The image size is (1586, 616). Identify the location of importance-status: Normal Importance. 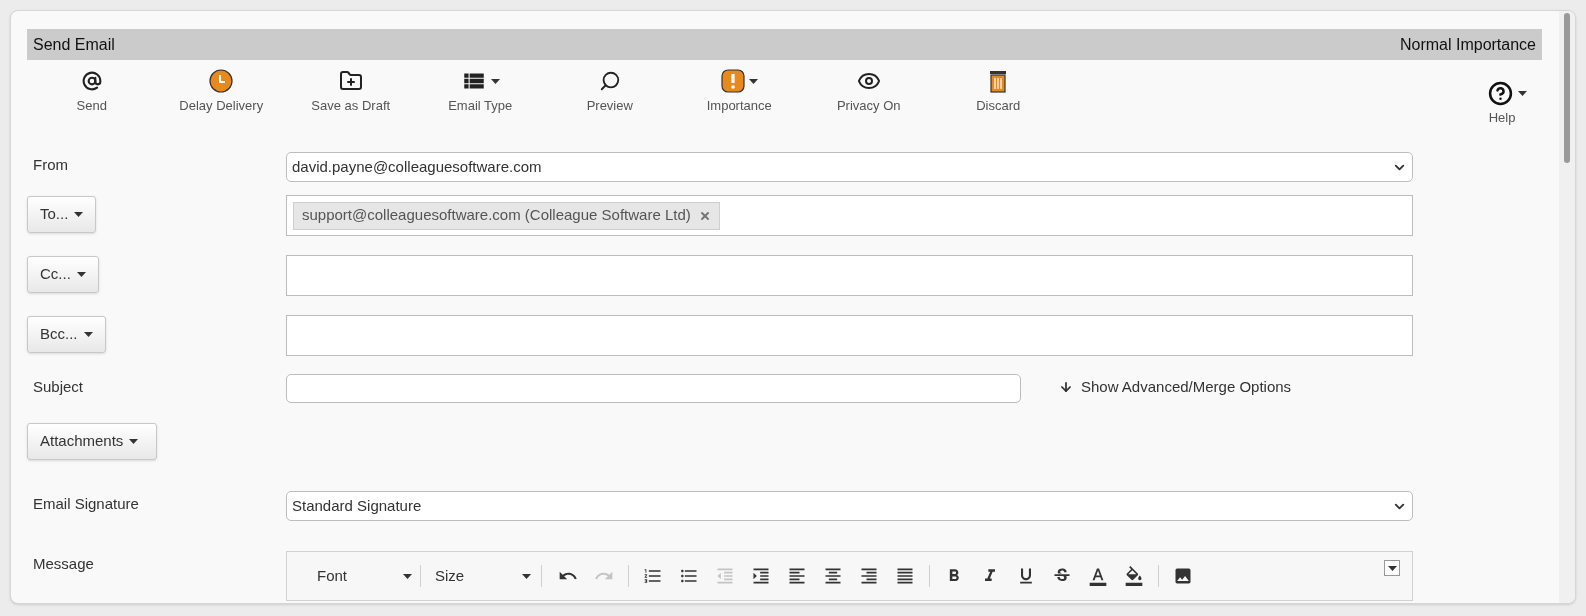
(1467, 44).